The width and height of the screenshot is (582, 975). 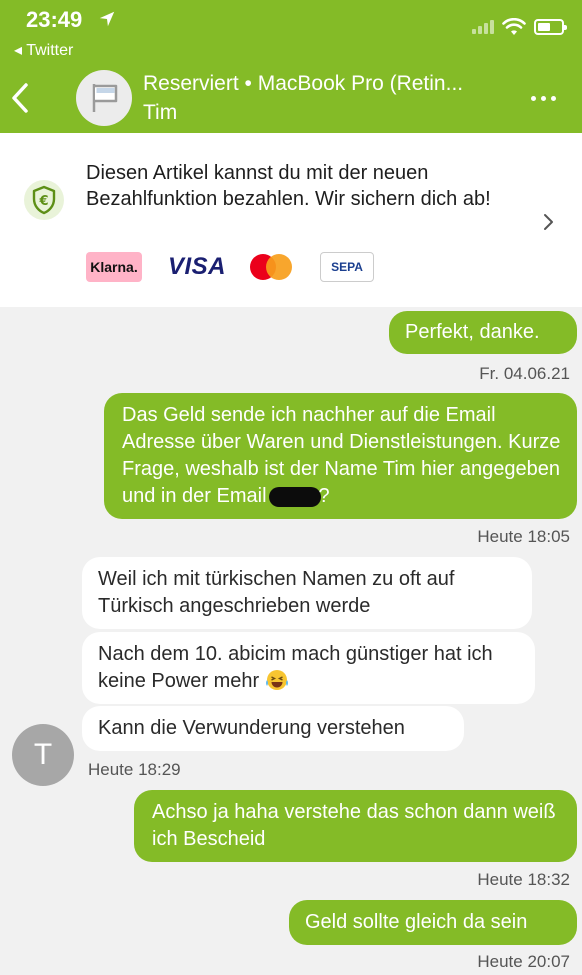 I want to click on battery-icon, so click(x=550, y=27).